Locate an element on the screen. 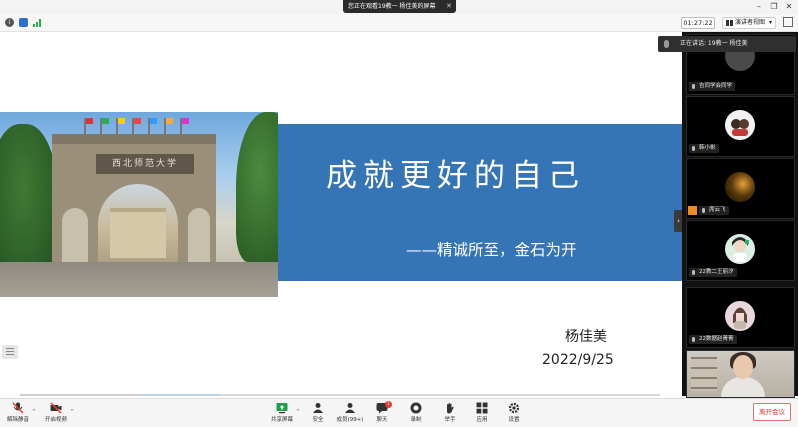 Image resolution: width=798 pixels, height=427 pixels. participant-name: 韩小彬 is located at coordinates (704, 148).